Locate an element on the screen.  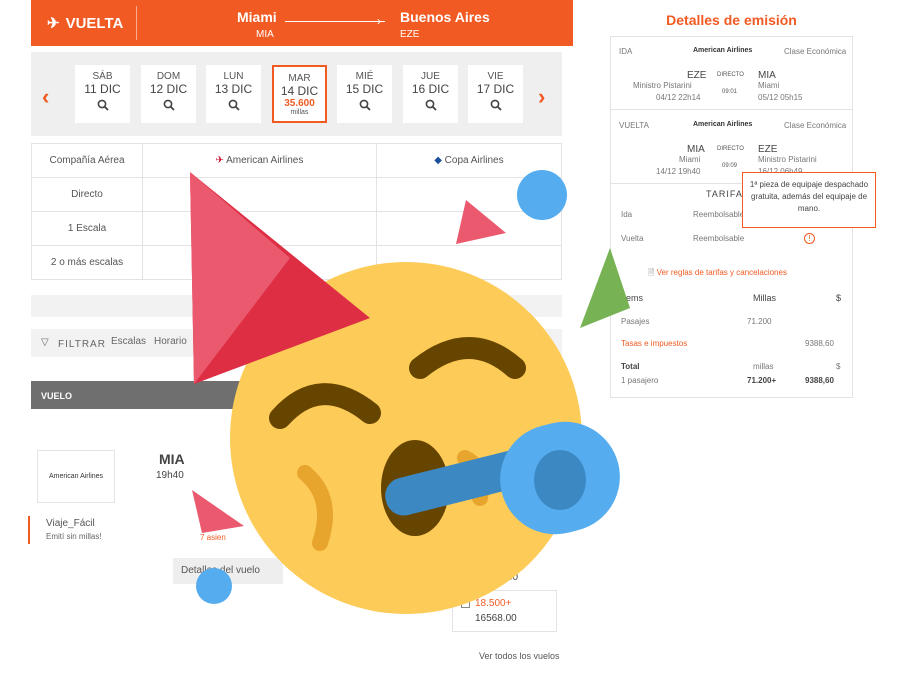
vuelta-row: Vuelta is located at coordinates (632, 238).